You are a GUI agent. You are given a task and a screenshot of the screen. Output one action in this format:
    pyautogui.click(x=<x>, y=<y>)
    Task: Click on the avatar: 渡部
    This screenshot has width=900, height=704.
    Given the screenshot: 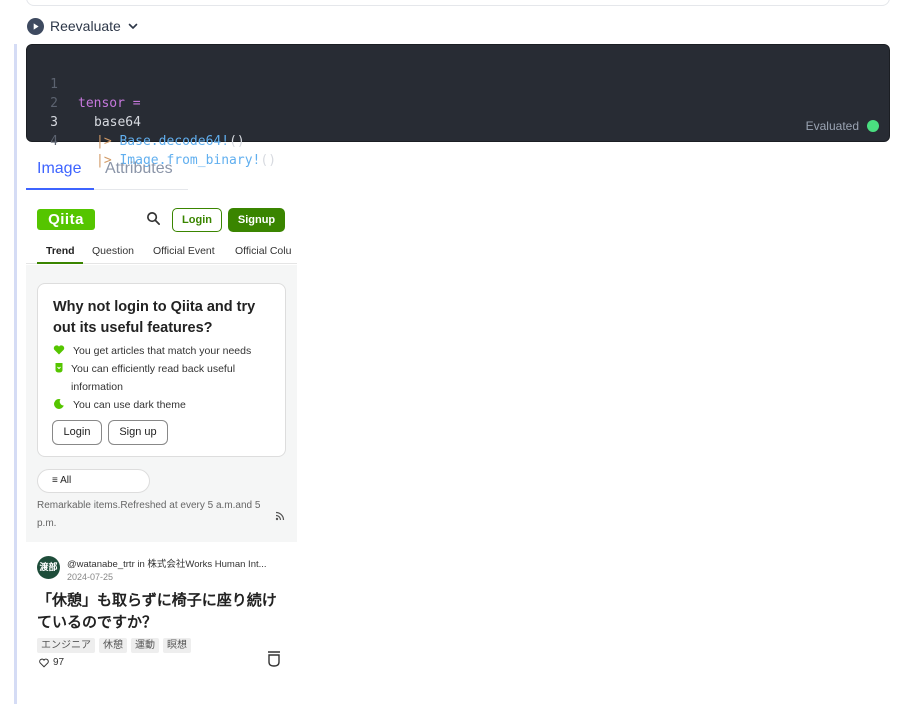 What is the action you would take?
    pyautogui.click(x=48, y=567)
    